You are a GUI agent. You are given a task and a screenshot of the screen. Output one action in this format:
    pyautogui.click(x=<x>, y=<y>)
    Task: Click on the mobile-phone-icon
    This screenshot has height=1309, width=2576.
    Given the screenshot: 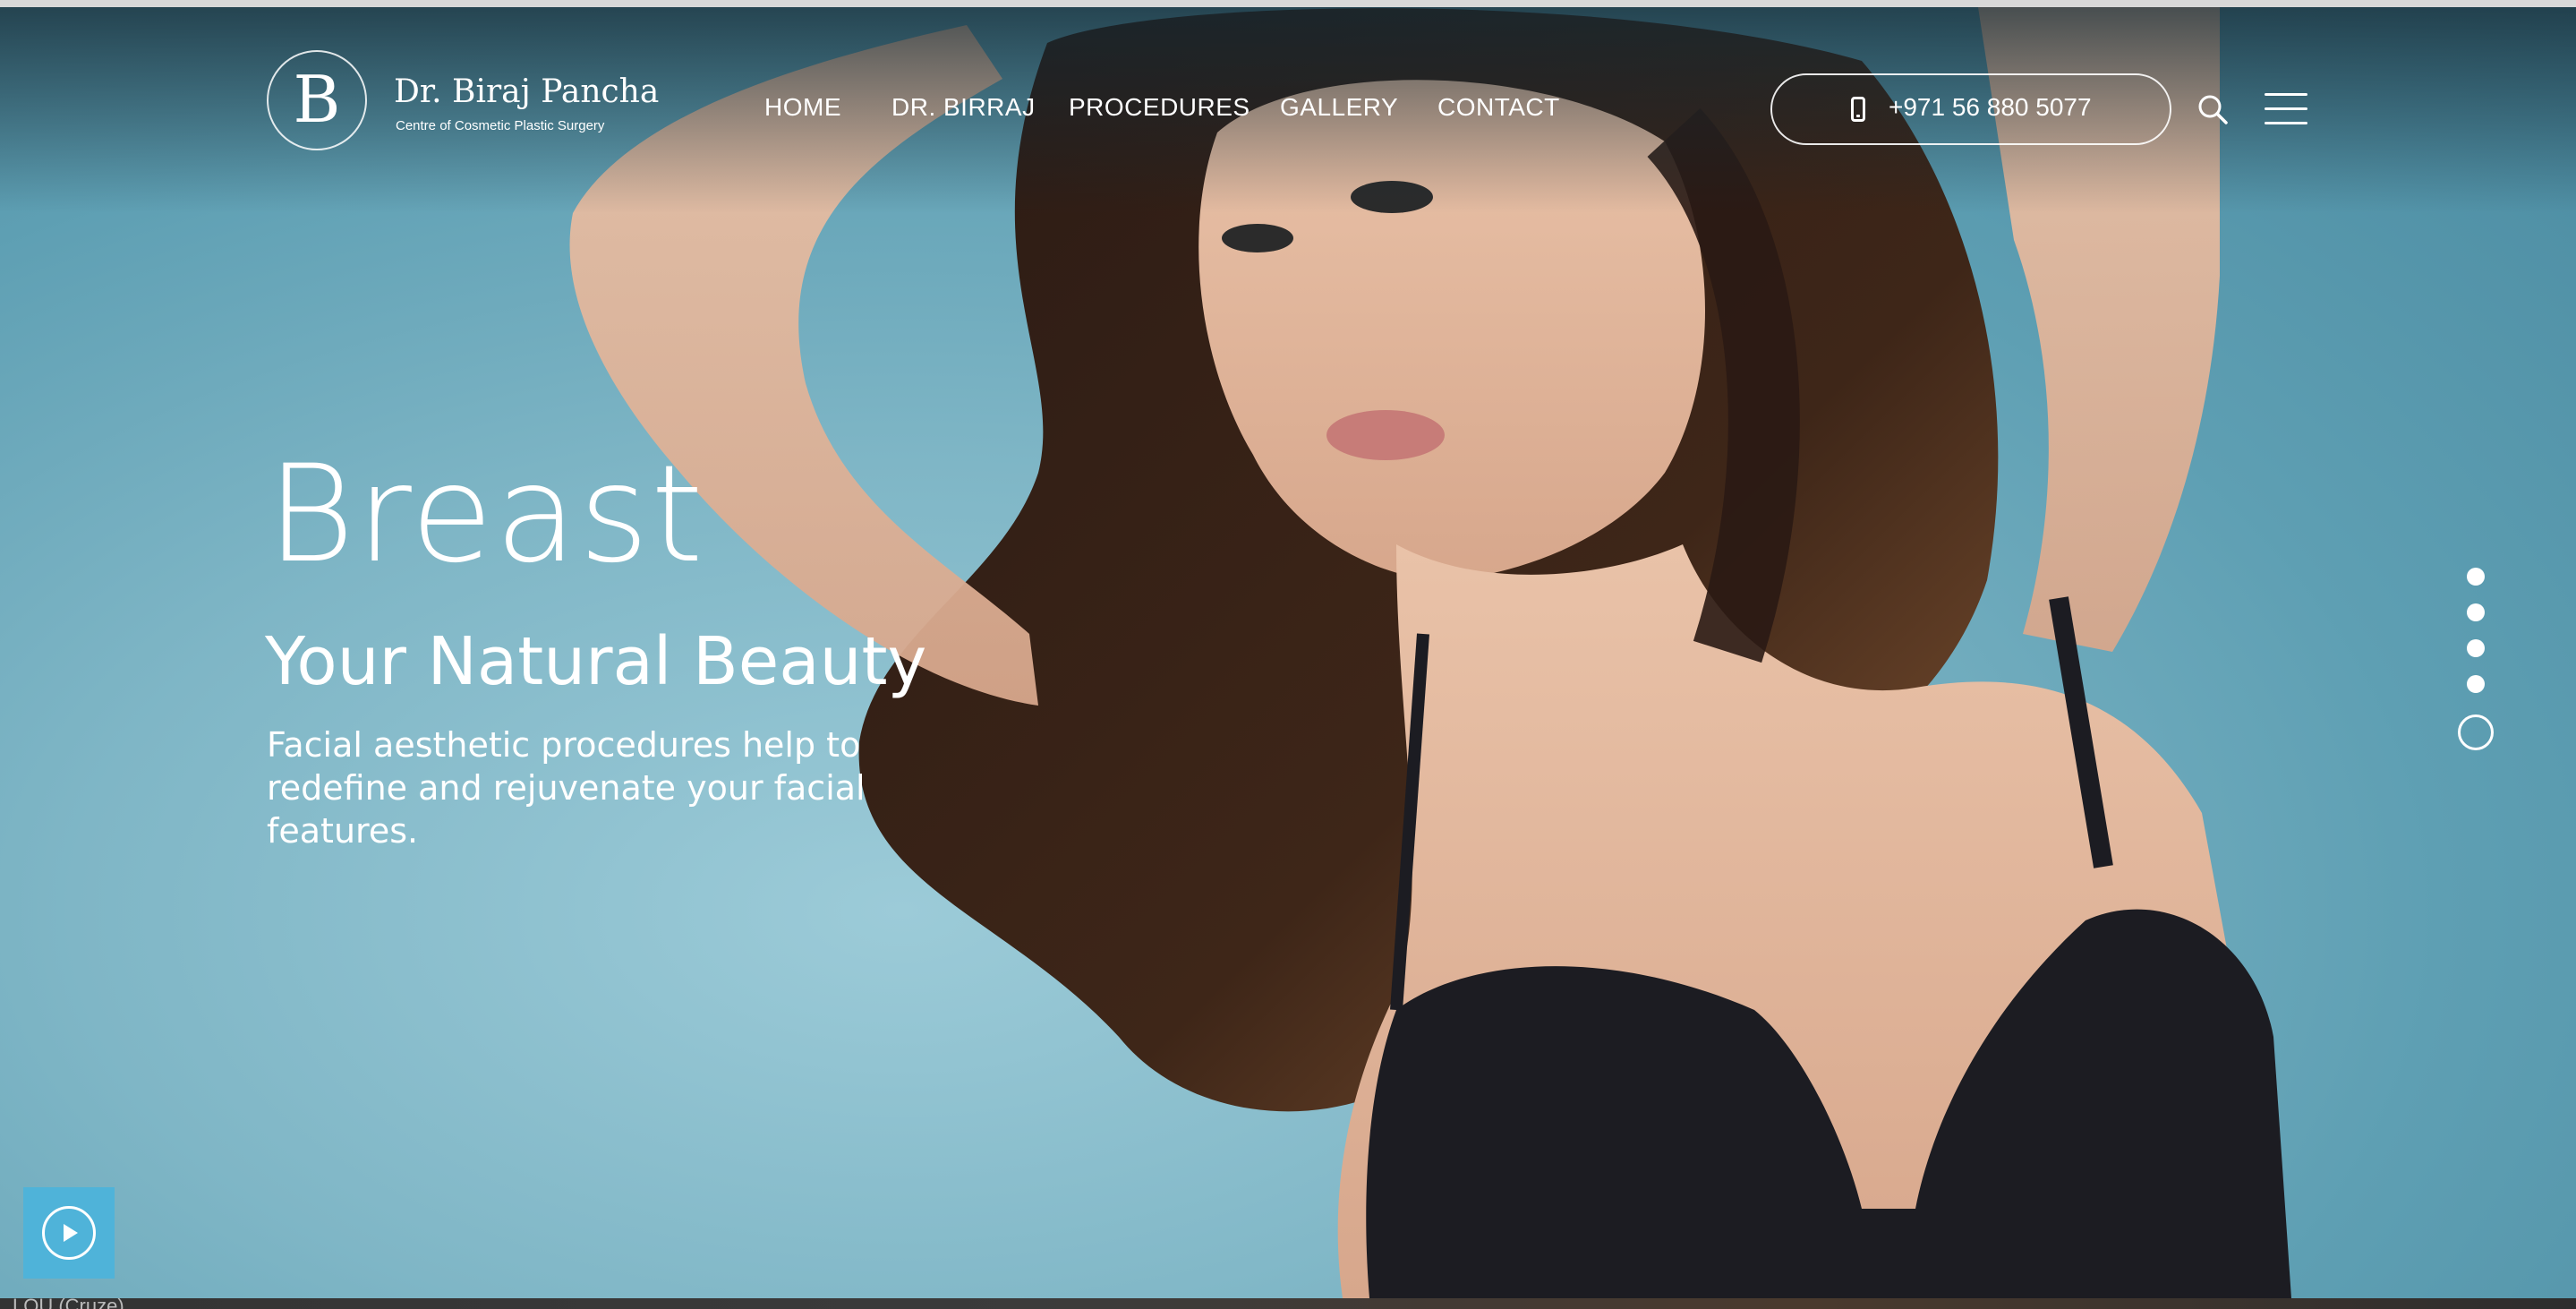 What is the action you would take?
    pyautogui.click(x=1858, y=109)
    